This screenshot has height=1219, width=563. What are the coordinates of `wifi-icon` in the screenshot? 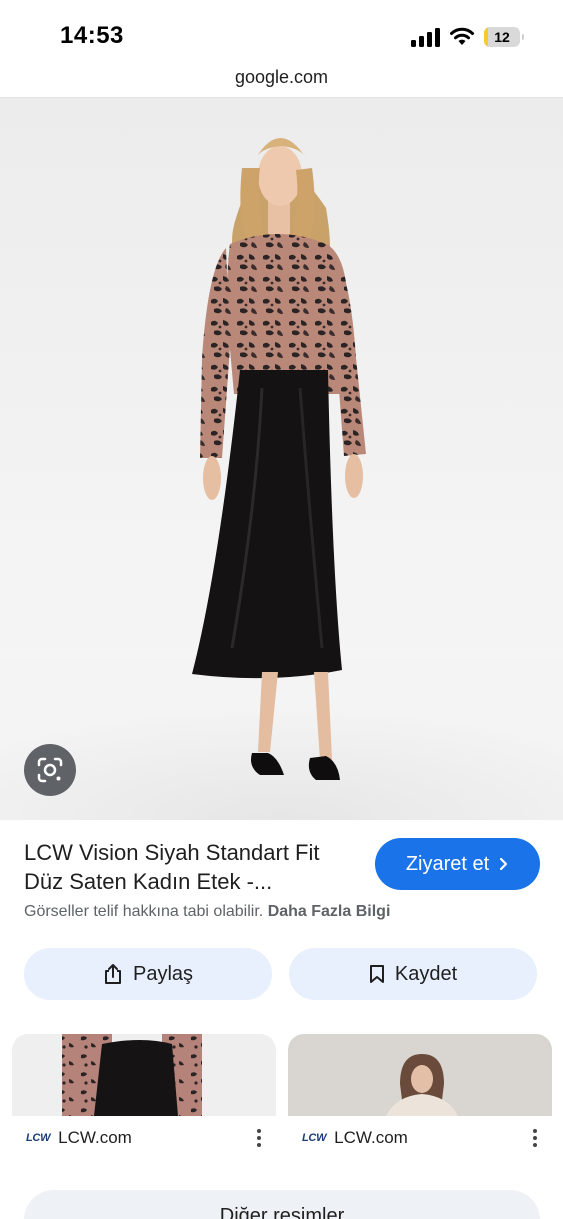 It's located at (462, 36).